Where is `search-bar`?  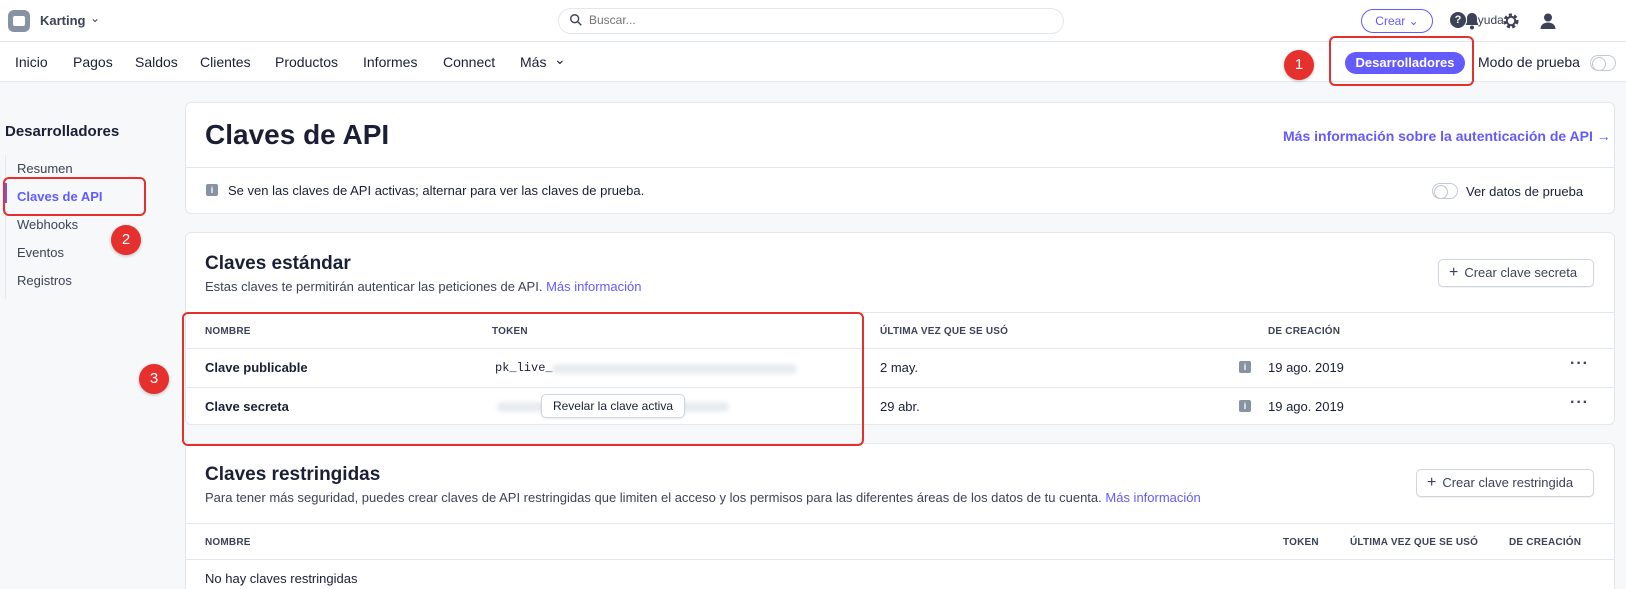
search-bar is located at coordinates (811, 21).